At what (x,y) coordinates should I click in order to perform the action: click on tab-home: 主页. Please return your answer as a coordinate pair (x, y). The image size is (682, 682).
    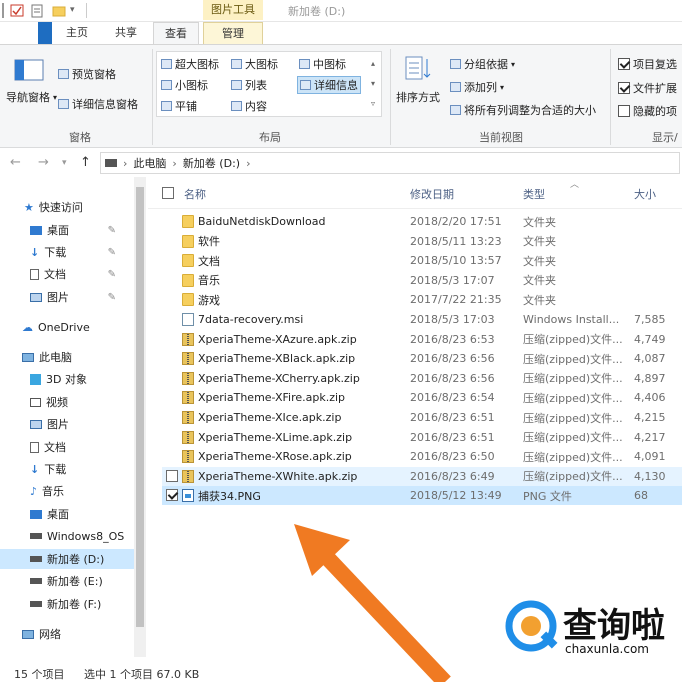
    Looking at the image, I should click on (77, 33).